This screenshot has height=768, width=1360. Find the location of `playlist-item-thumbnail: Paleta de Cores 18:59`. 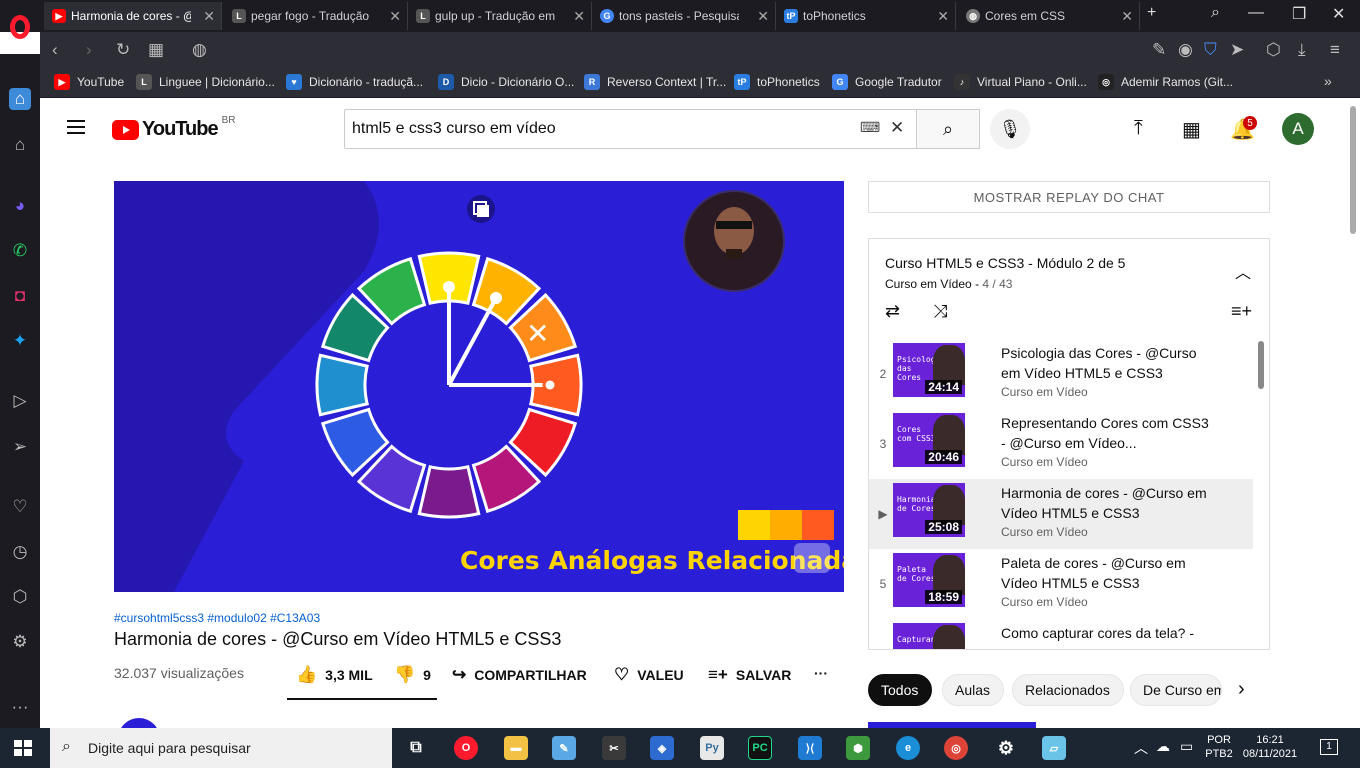

playlist-item-thumbnail: Paleta de Cores 18:59 is located at coordinates (929, 580).